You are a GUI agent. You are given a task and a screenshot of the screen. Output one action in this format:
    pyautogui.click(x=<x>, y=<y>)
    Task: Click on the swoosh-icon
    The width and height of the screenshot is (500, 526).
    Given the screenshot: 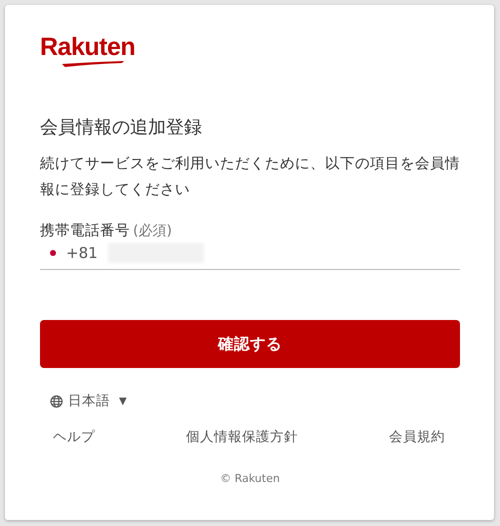 What is the action you would take?
    pyautogui.click(x=93, y=64)
    